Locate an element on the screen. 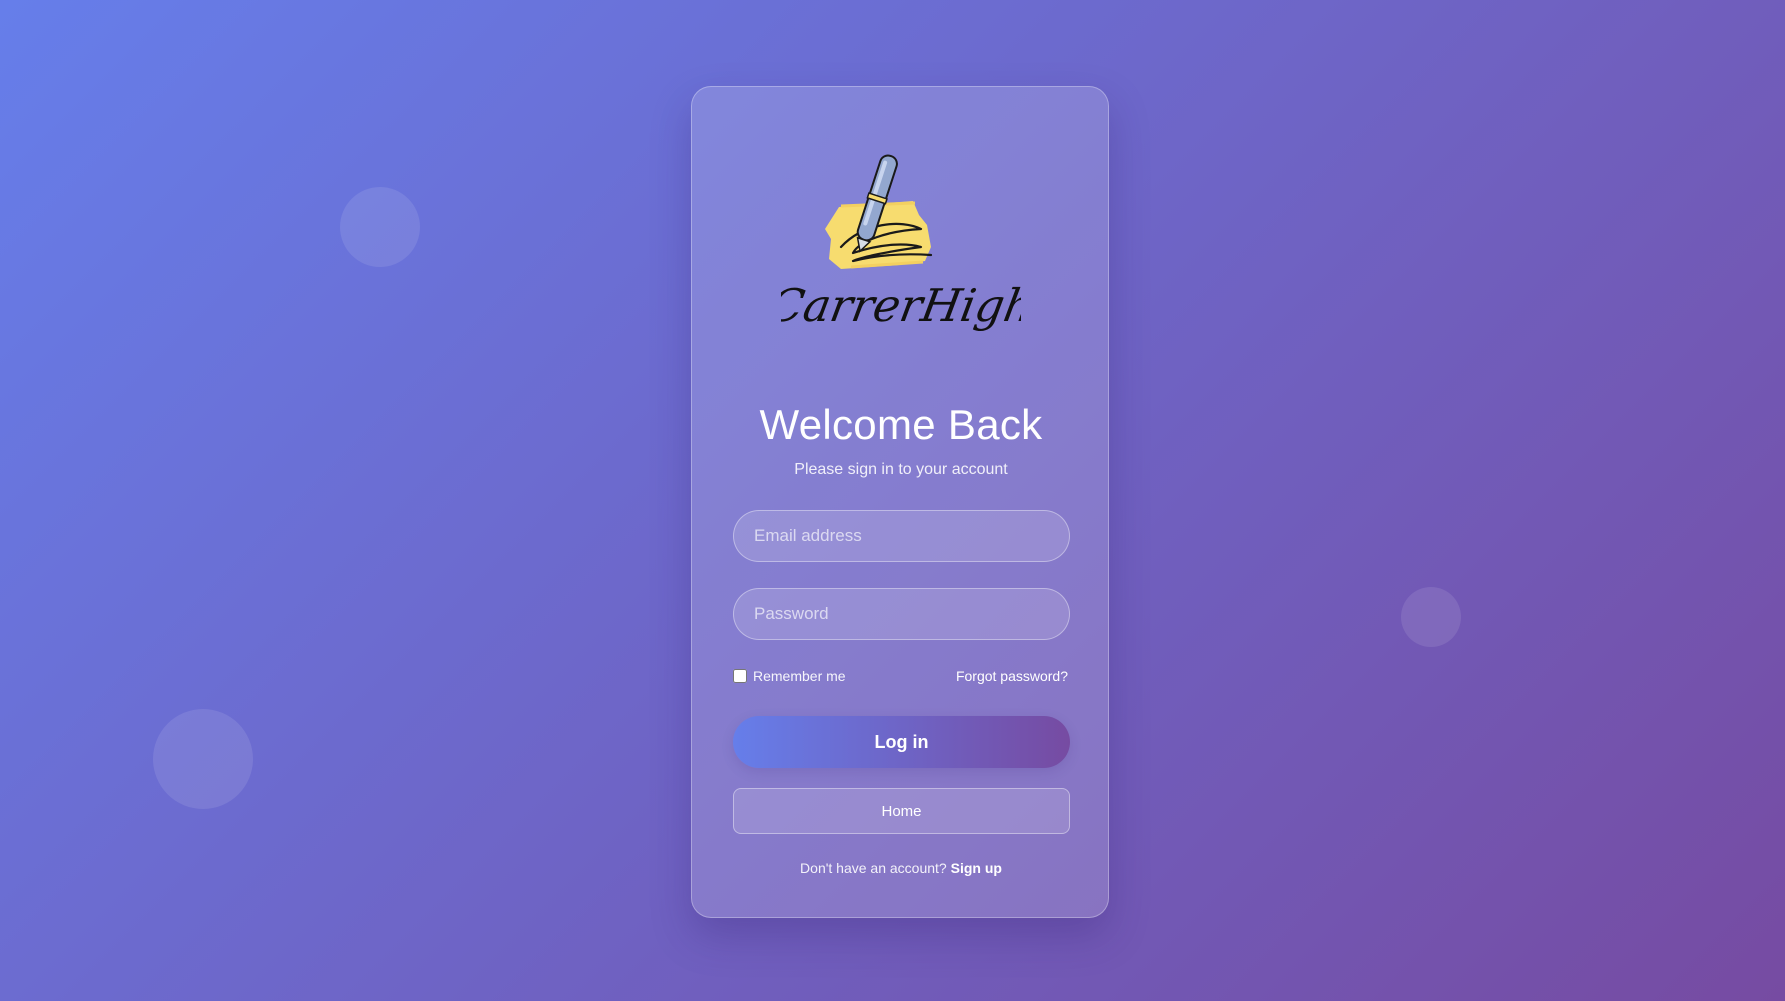 The height and width of the screenshot is (1001, 1785). brand-logo: CarrerHigh is located at coordinates (901, 244).